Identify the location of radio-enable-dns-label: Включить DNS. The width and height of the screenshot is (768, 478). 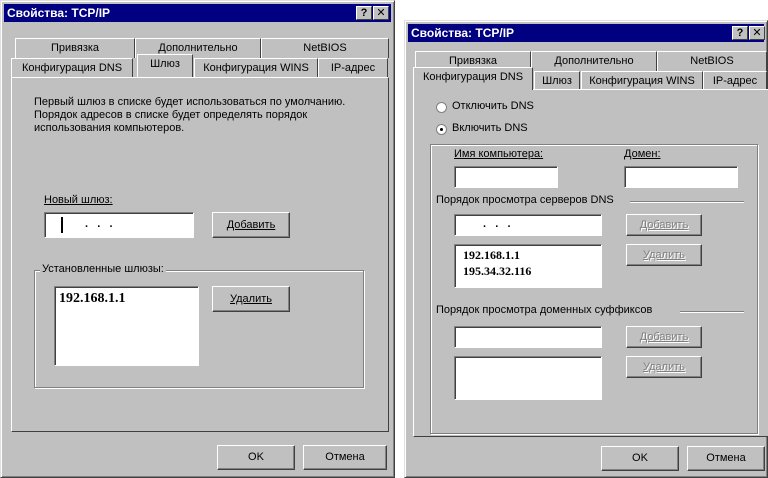
(490, 128).